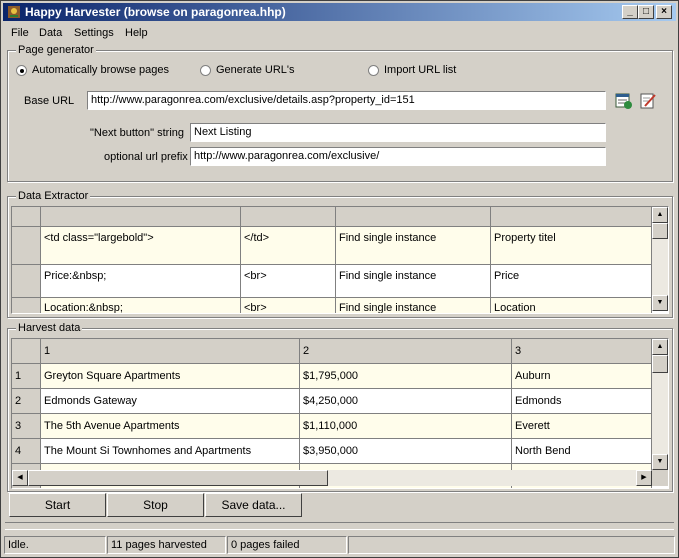 The width and height of the screenshot is (679, 558). What do you see at coordinates (664, 12) in the screenshot?
I see `close-button: ×` at bounding box center [664, 12].